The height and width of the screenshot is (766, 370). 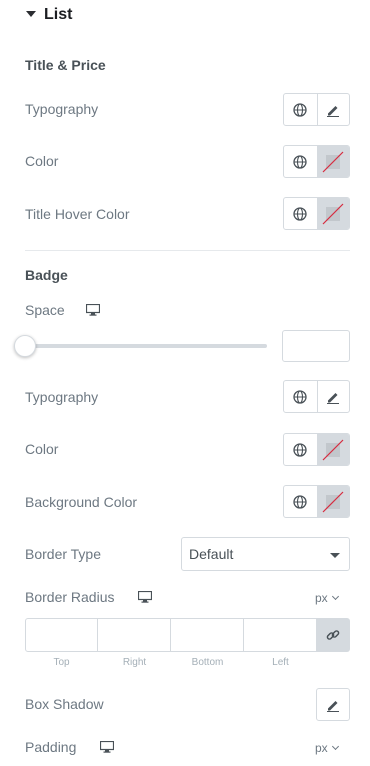 What do you see at coordinates (265, 554) in the screenshot?
I see `border-type-select: Default` at bounding box center [265, 554].